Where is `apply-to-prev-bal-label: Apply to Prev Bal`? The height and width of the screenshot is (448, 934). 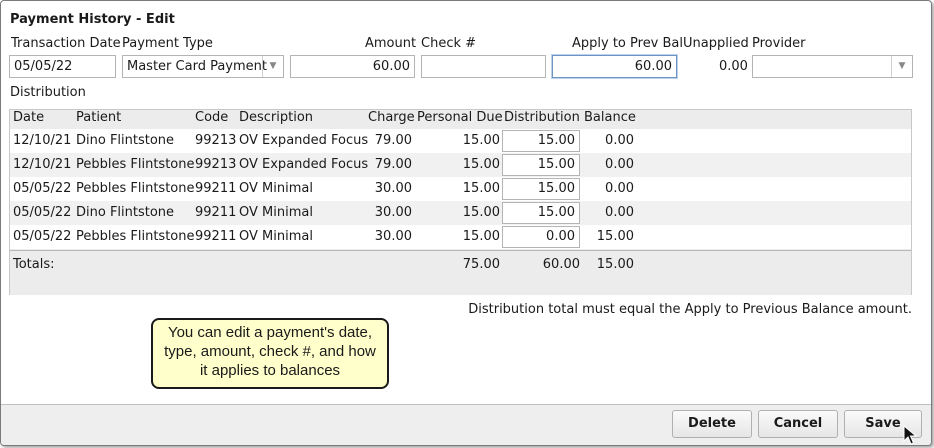
apply-to-prev-bal-label: Apply to Prev Bal is located at coordinates (628, 43).